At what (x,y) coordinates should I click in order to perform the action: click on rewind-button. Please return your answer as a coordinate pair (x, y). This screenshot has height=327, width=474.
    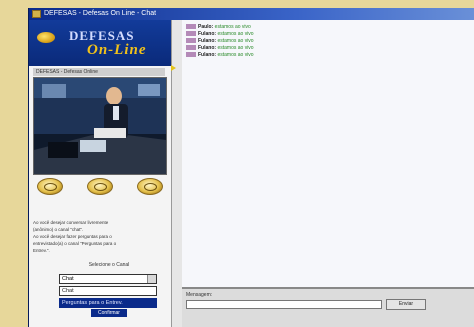
    Looking at the image, I should click on (50, 186).